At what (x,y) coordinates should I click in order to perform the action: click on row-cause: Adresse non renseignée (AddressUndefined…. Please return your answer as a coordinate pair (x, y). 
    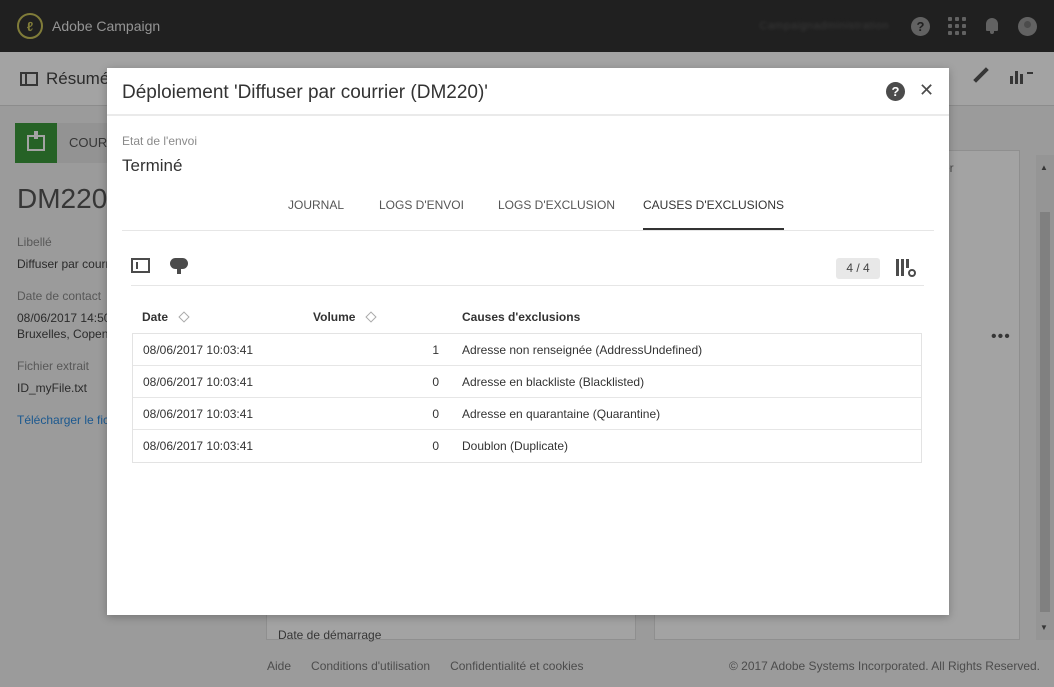
    Looking at the image, I should click on (582, 350).